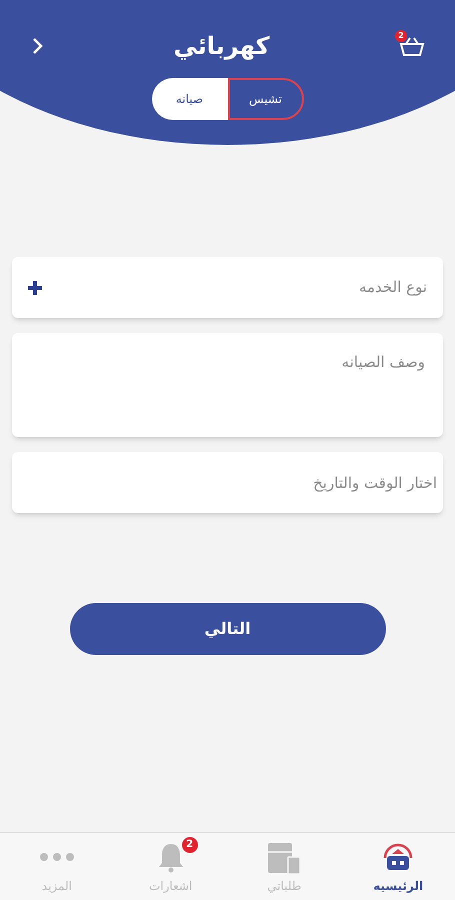 The height and width of the screenshot is (900, 455). What do you see at coordinates (37, 46) in the screenshot?
I see `back-icon` at bounding box center [37, 46].